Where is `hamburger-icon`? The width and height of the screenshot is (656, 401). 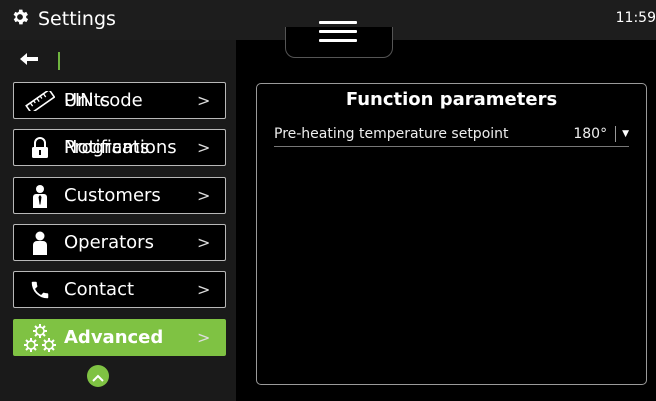
hamburger-icon is located at coordinates (338, 32).